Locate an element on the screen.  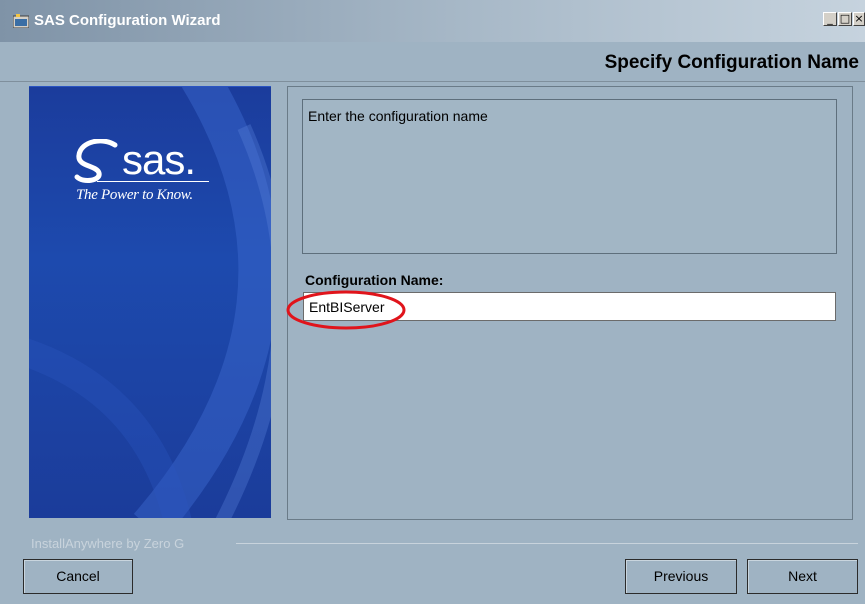
installer-brand: InstallAnywhere by Zero G is located at coordinates (108, 543).